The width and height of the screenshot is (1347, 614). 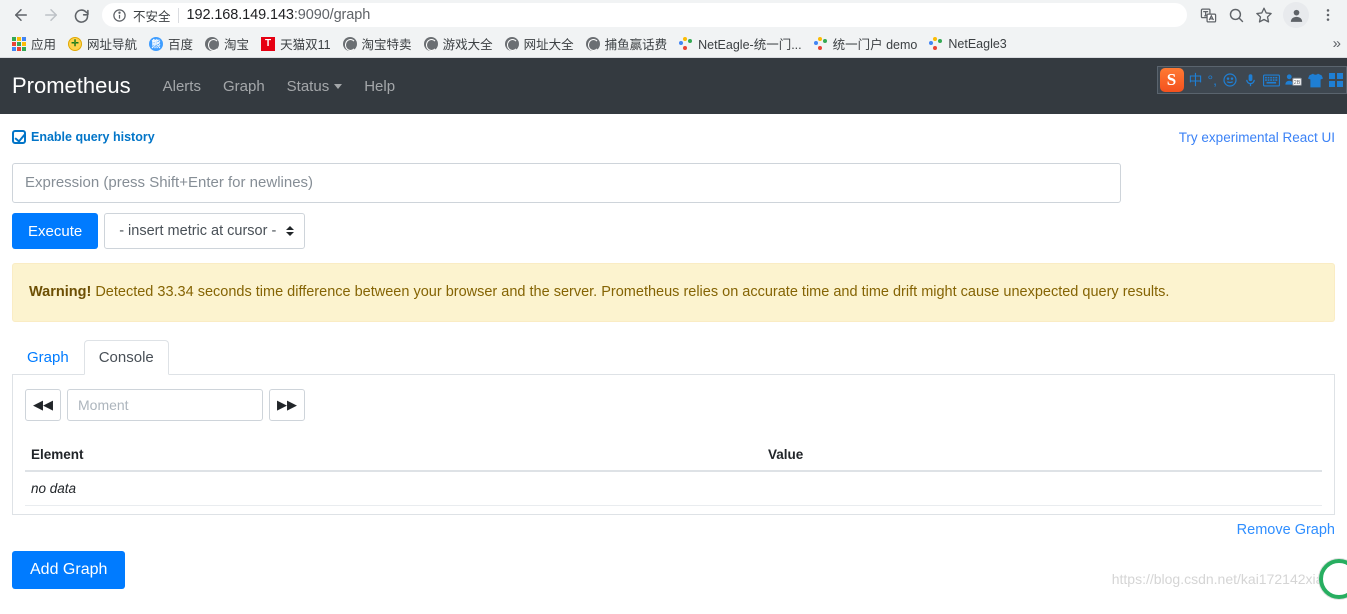 What do you see at coordinates (673, 530) in the screenshot?
I see `remove-graph-row: Remove Graph` at bounding box center [673, 530].